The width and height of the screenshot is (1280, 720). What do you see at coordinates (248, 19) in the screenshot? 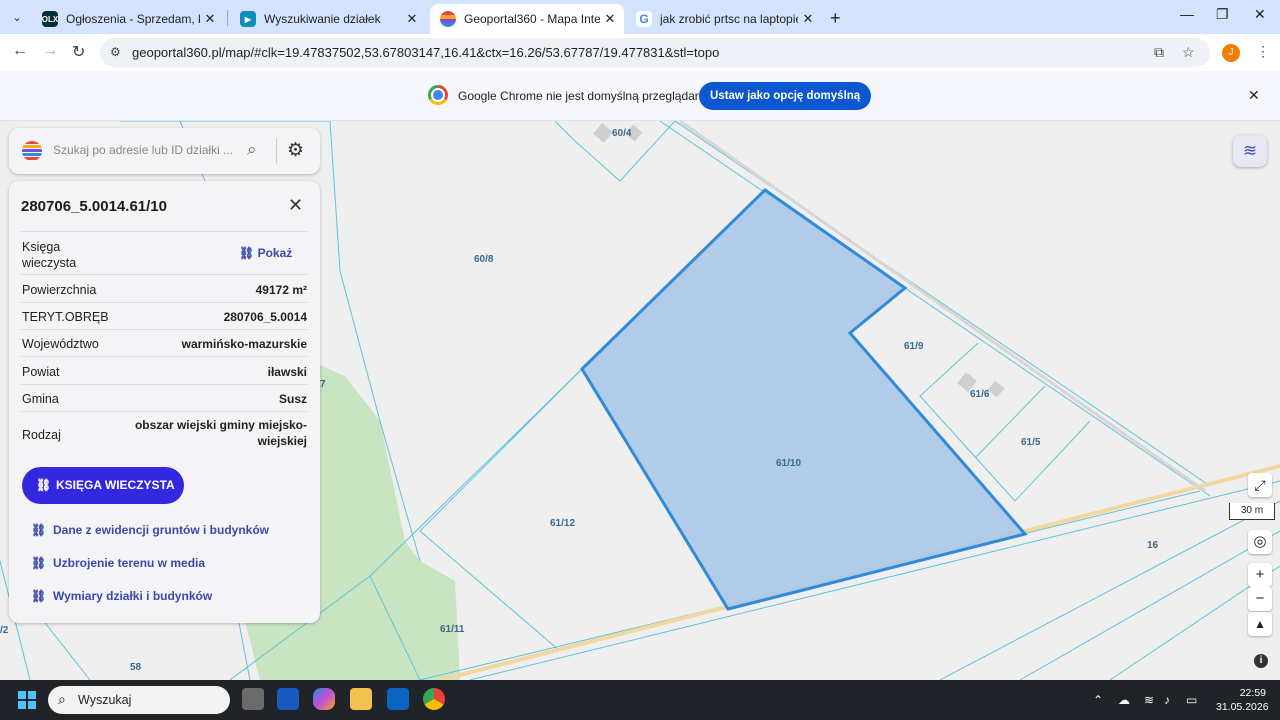
I see `parcel-search-icon: ▶` at bounding box center [248, 19].